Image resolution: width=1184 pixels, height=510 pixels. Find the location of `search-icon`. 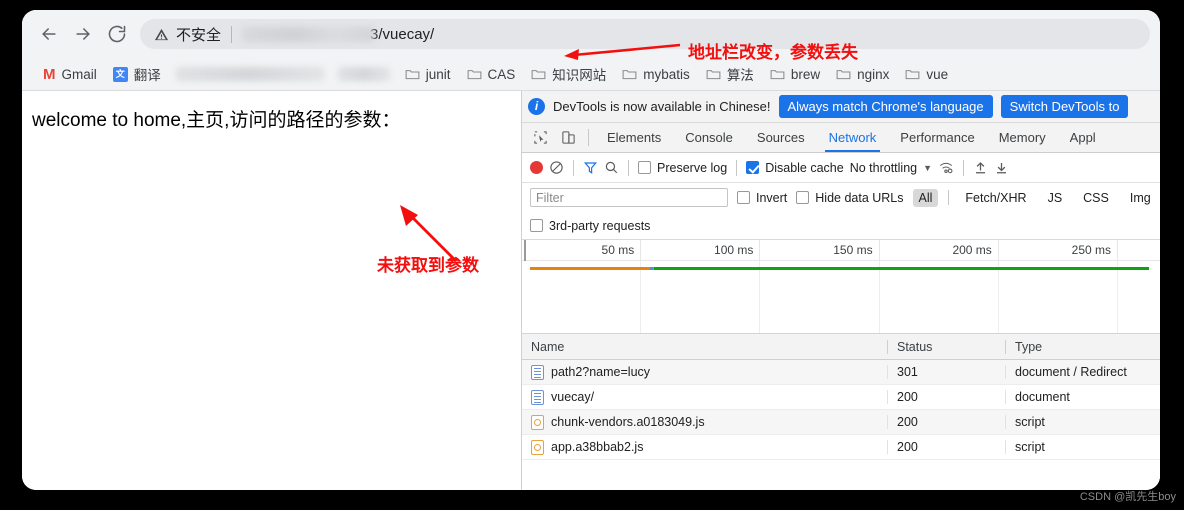

search-icon is located at coordinates (611, 167).